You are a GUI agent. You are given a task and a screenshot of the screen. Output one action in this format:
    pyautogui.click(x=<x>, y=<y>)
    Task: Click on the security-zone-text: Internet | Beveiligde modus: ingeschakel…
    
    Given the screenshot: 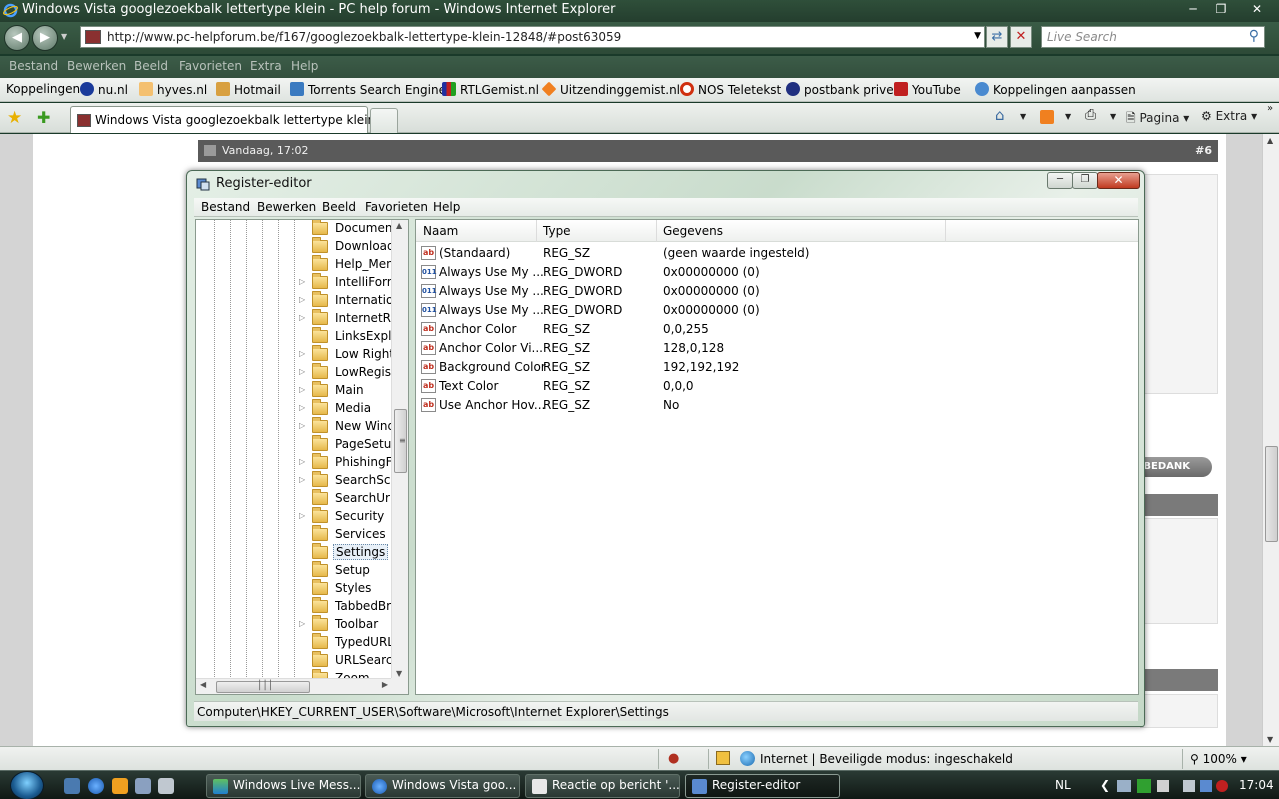 What is the action you would take?
    pyautogui.click(x=886, y=759)
    